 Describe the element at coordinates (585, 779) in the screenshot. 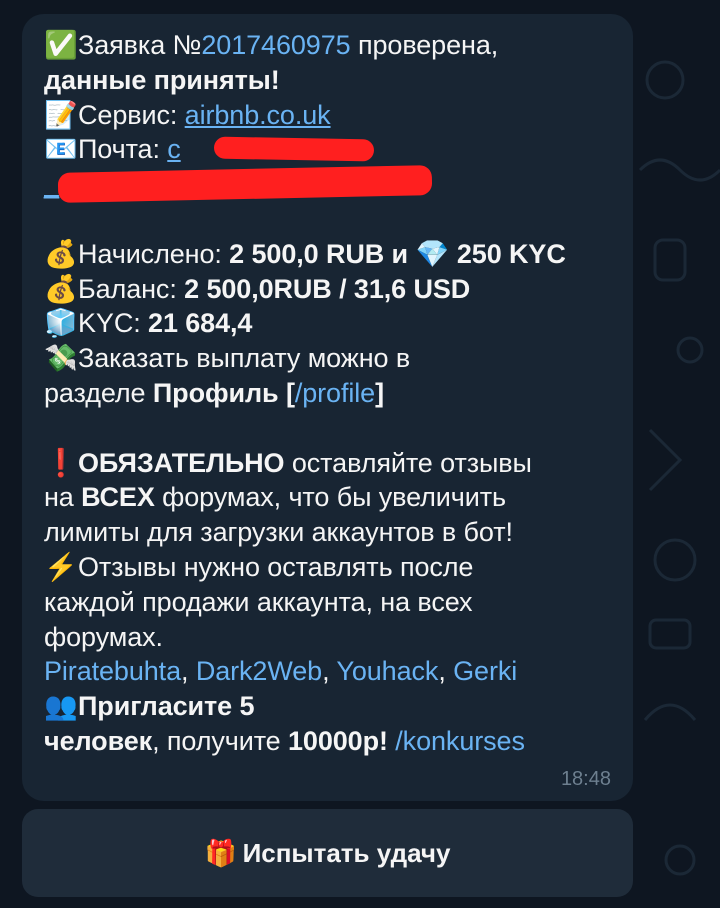

I see `message-timestamp: 18:48` at that location.